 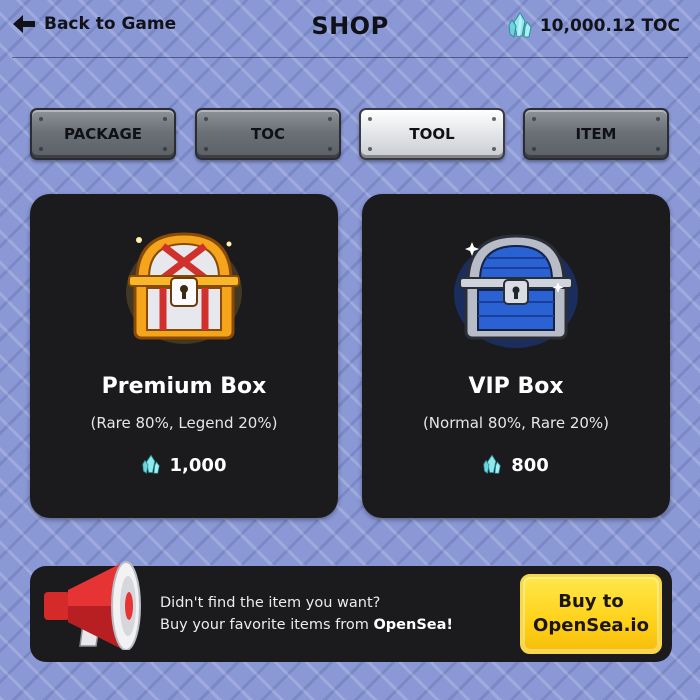 I want to click on tab-toc: TOC, so click(x=268, y=134).